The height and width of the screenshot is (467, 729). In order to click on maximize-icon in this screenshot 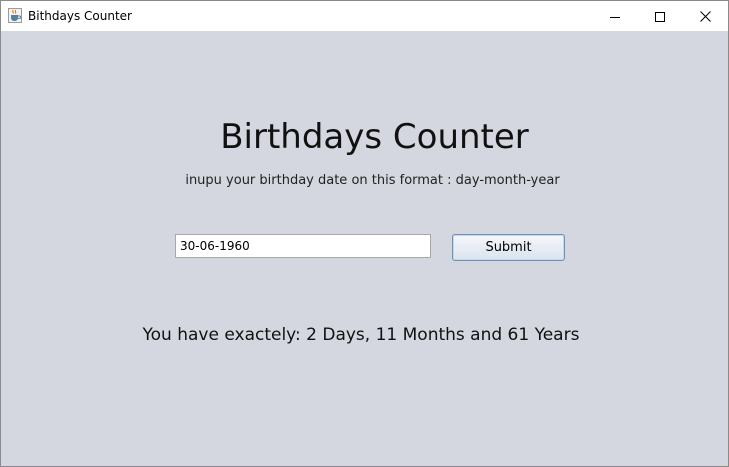, I will do `click(660, 16)`.